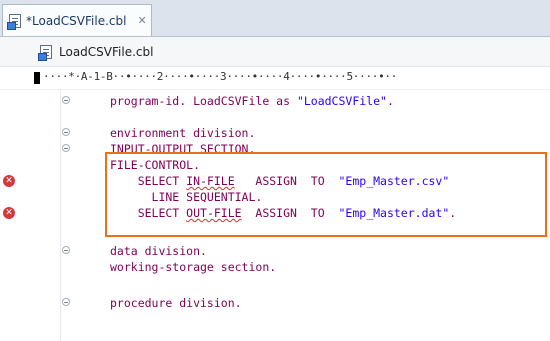 The image size is (550, 341). Describe the element at coordinates (275, 18) in the screenshot. I see `editor-tabbar: *LoadCSVFile.cbl ✕` at that location.